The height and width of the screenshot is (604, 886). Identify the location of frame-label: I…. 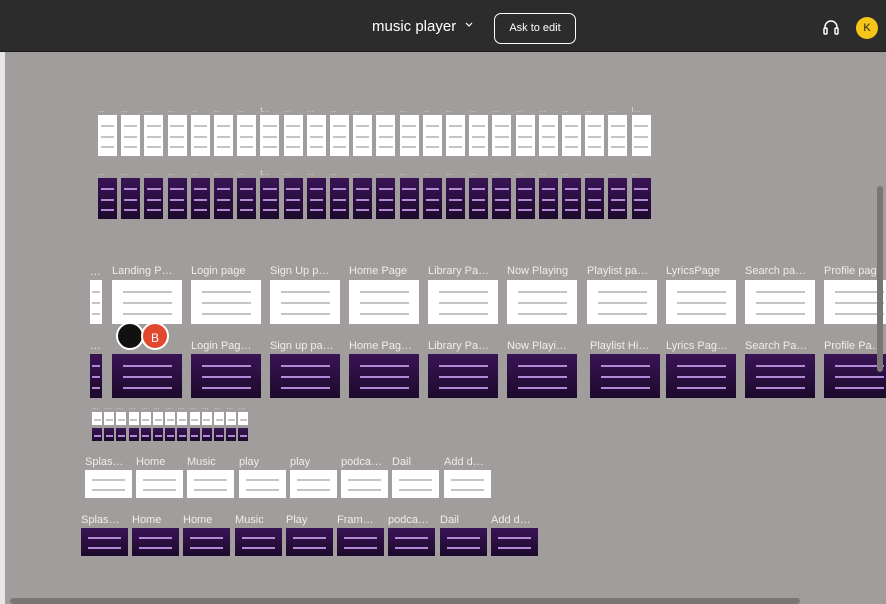
(636, 110).